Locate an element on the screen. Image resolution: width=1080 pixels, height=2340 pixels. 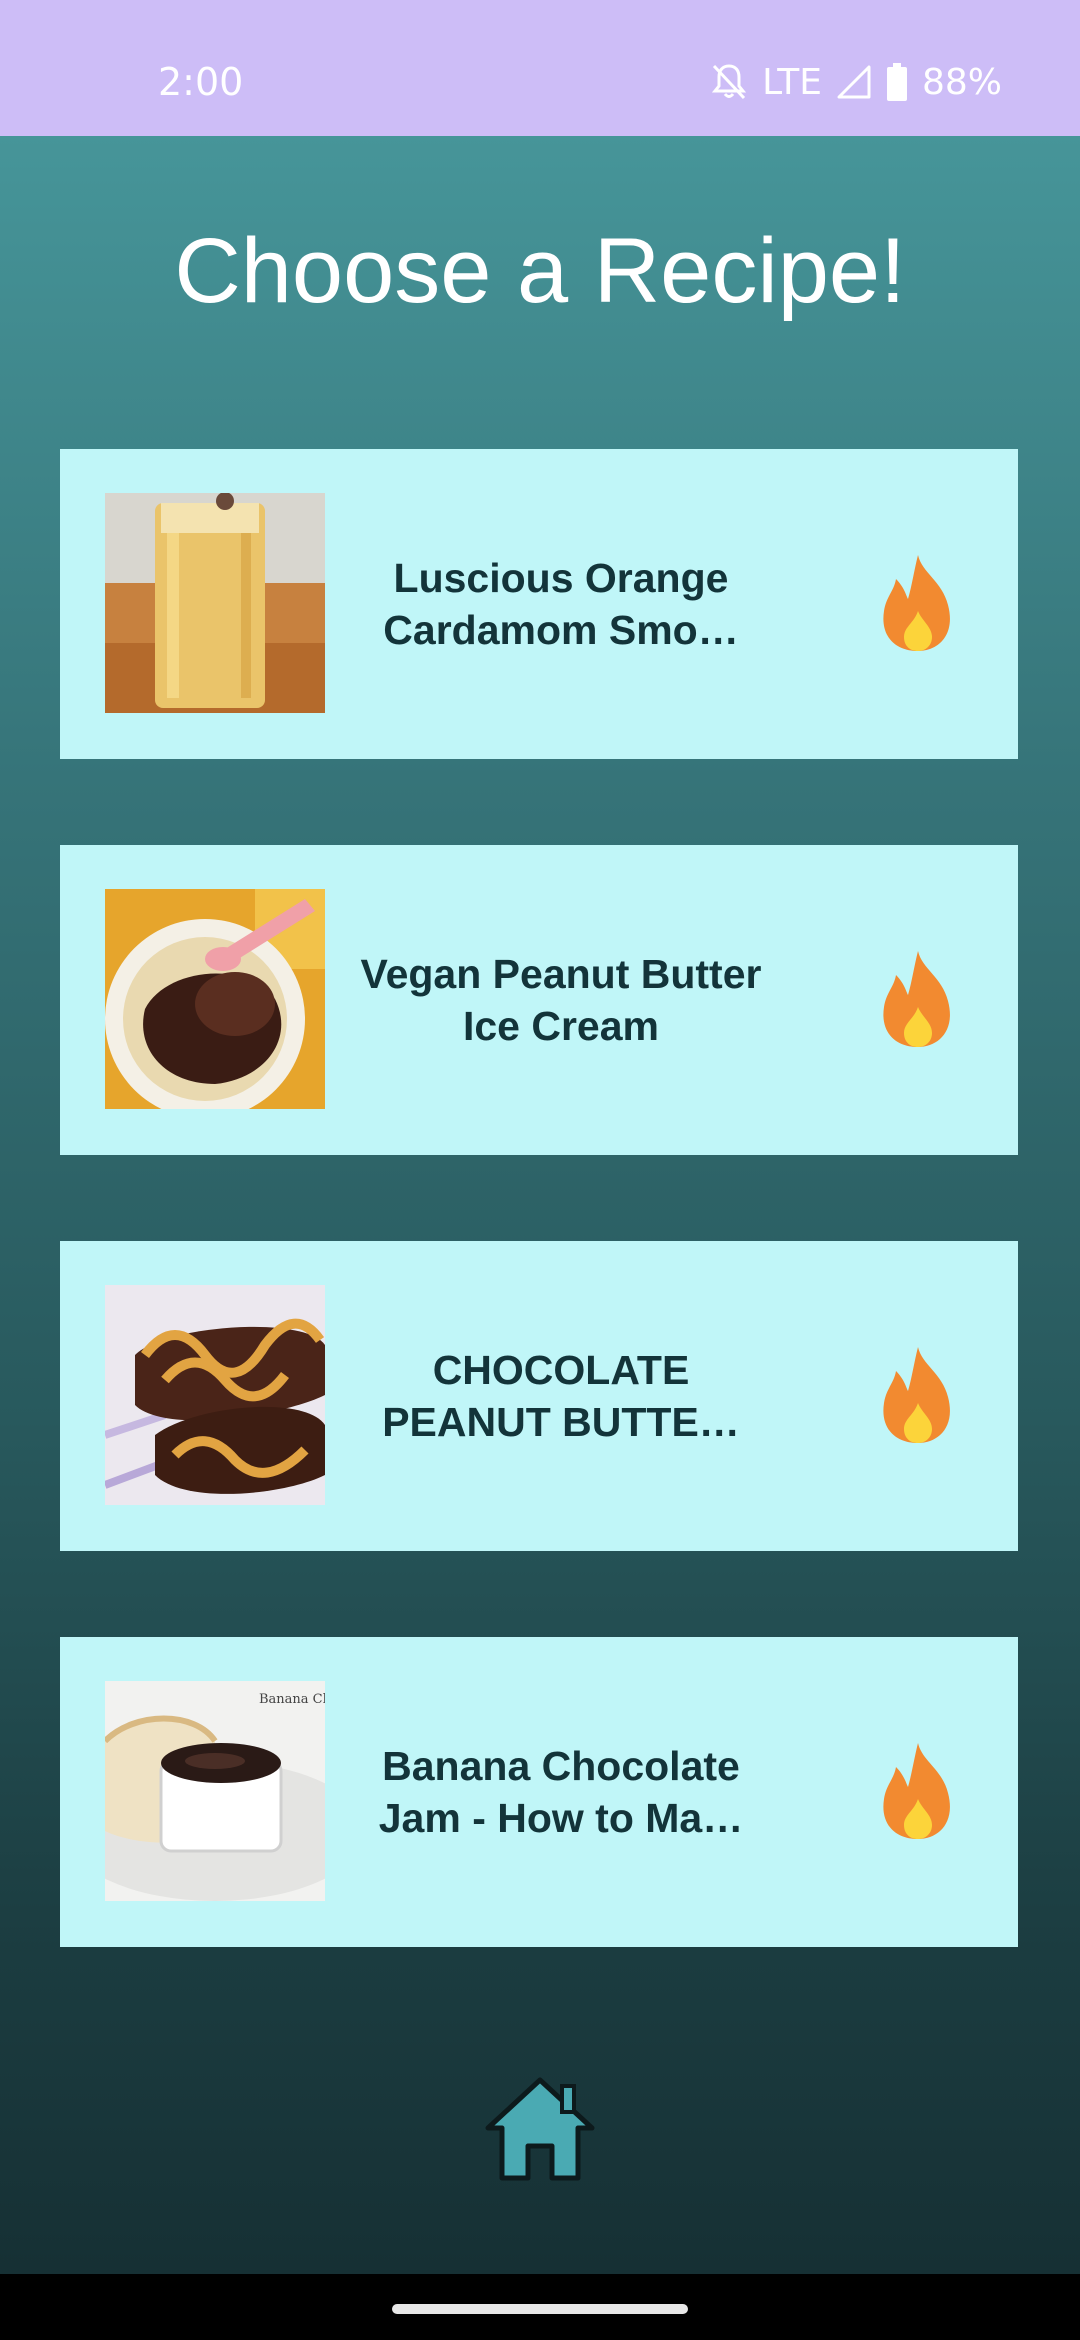
network-type: LTE is located at coordinates (792, 82).